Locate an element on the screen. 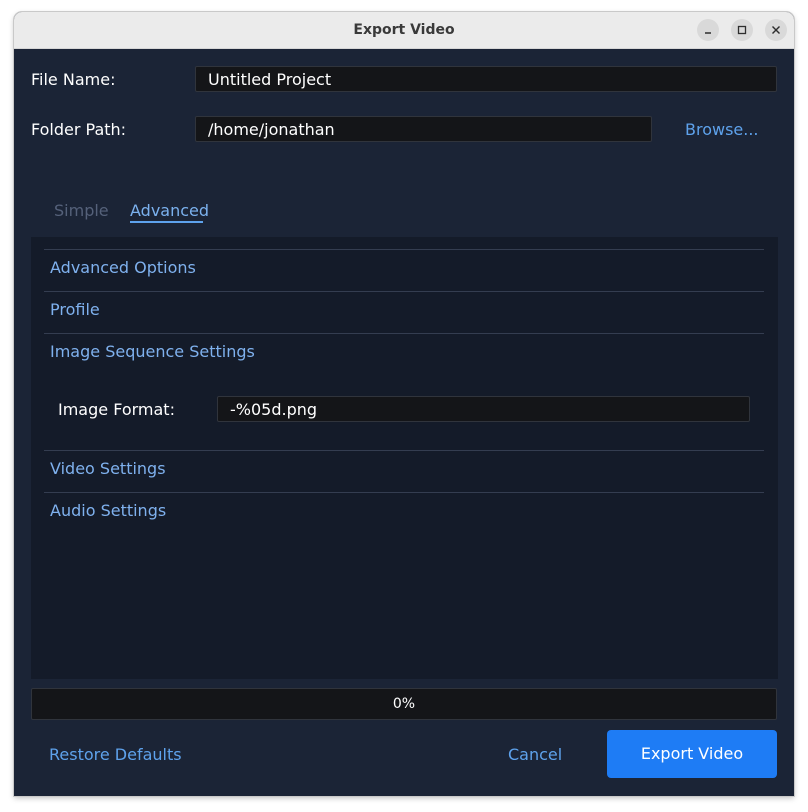 Image resolution: width=808 pixels, height=812 pixels. image-format-input is located at coordinates (483, 409).